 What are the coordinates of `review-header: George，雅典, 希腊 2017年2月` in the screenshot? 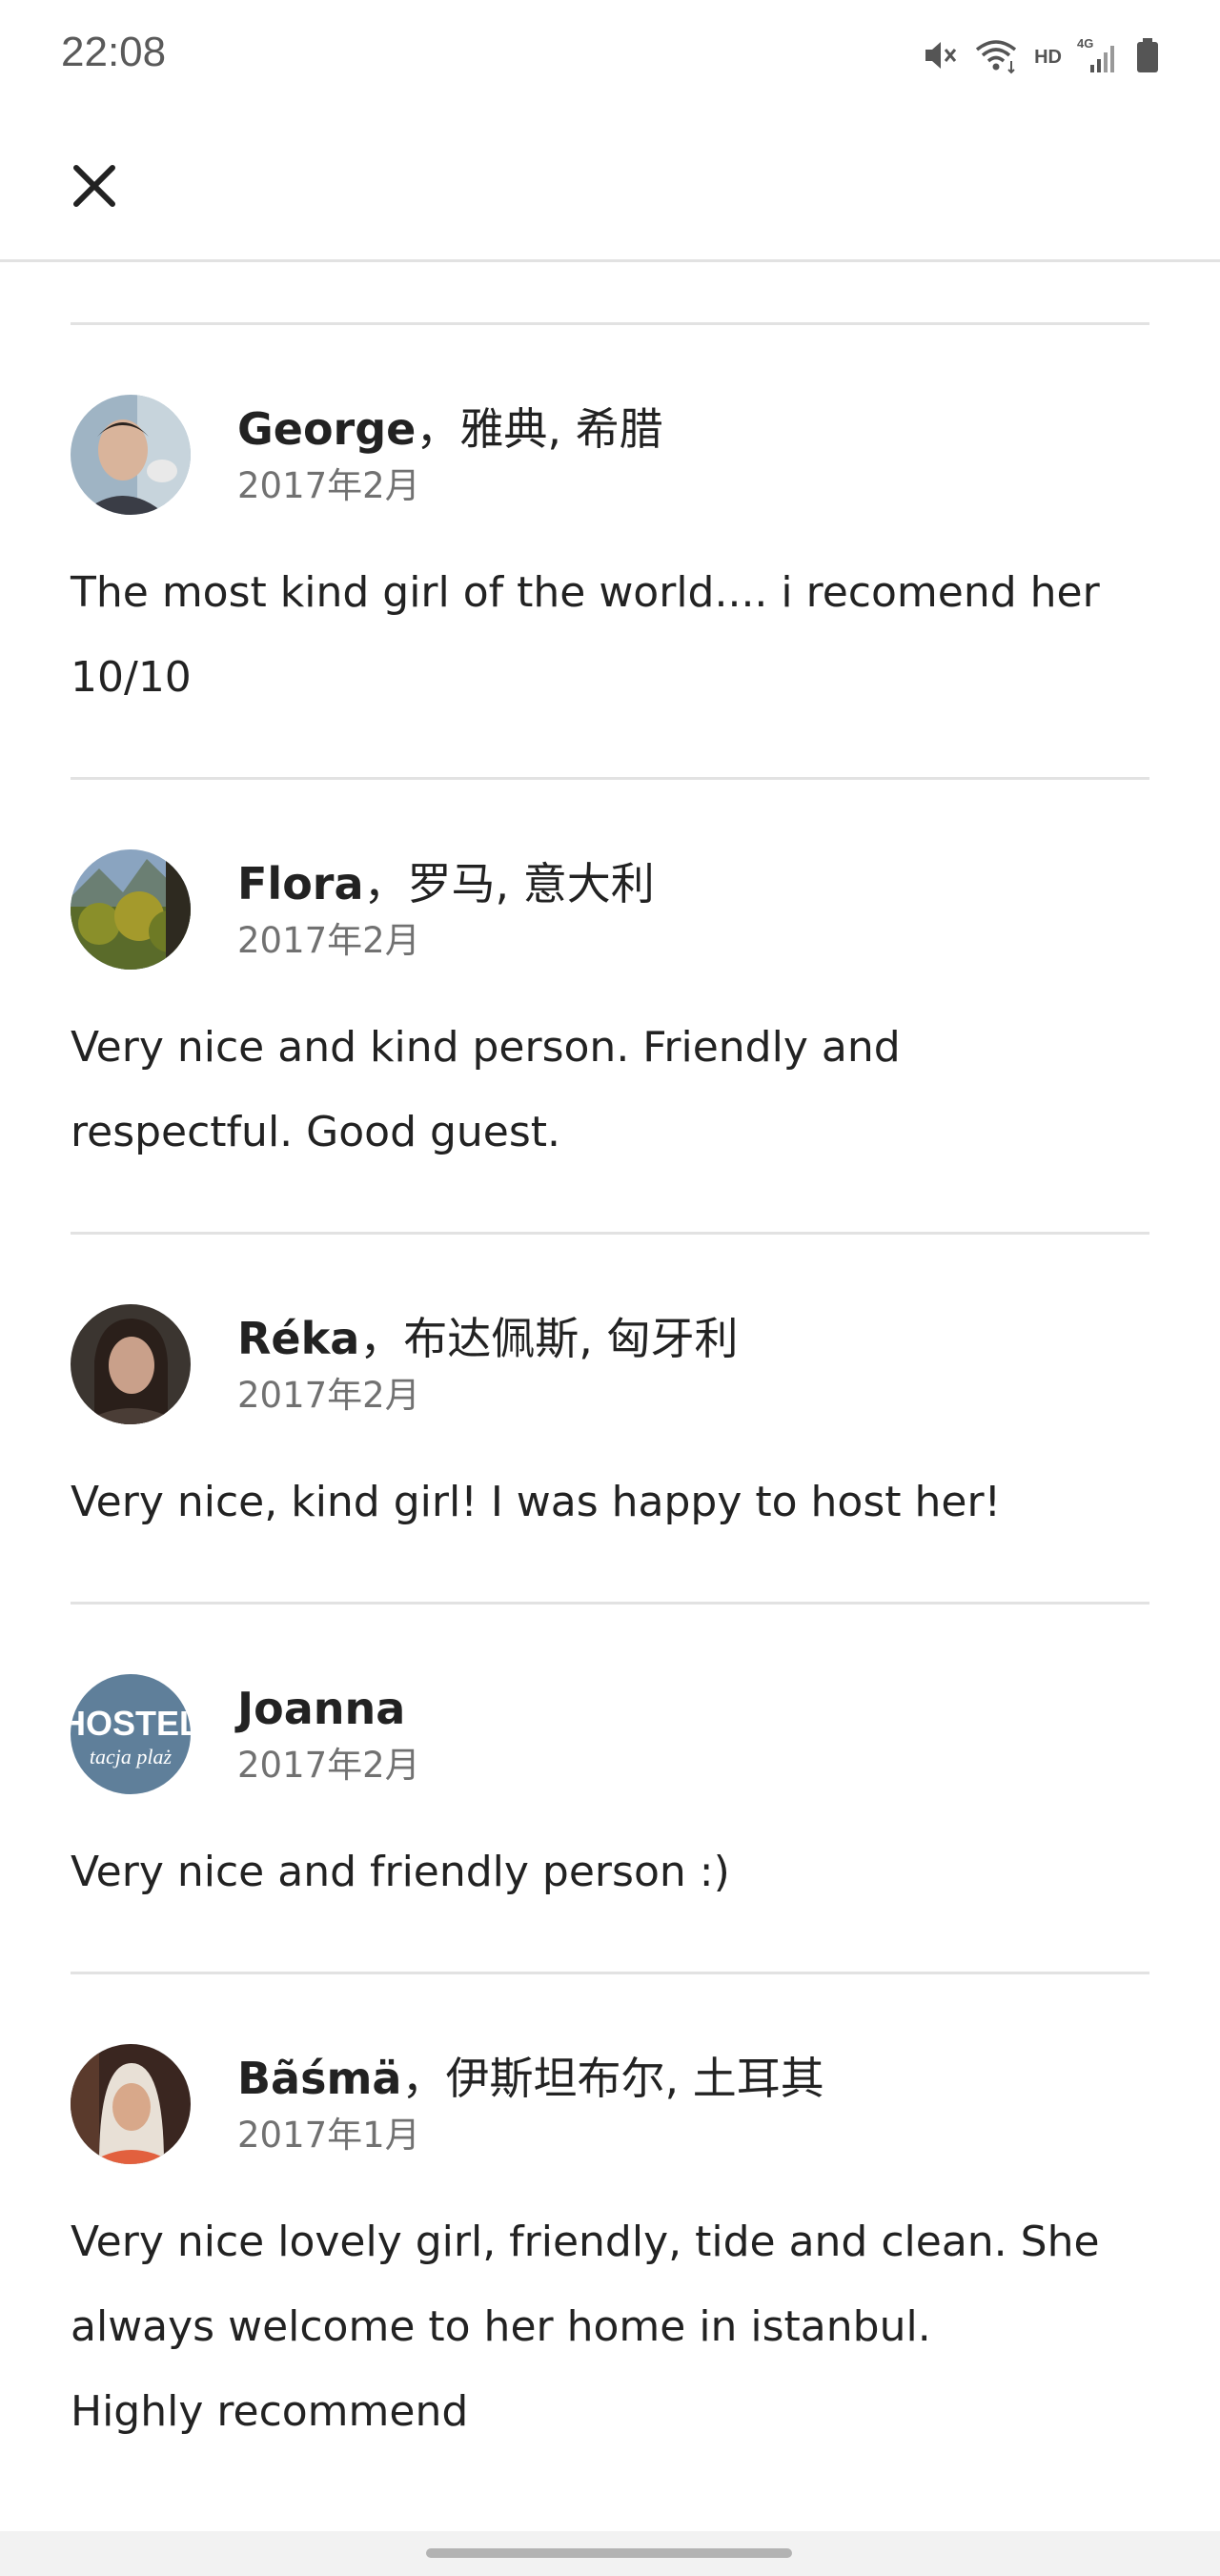 It's located at (610, 456).